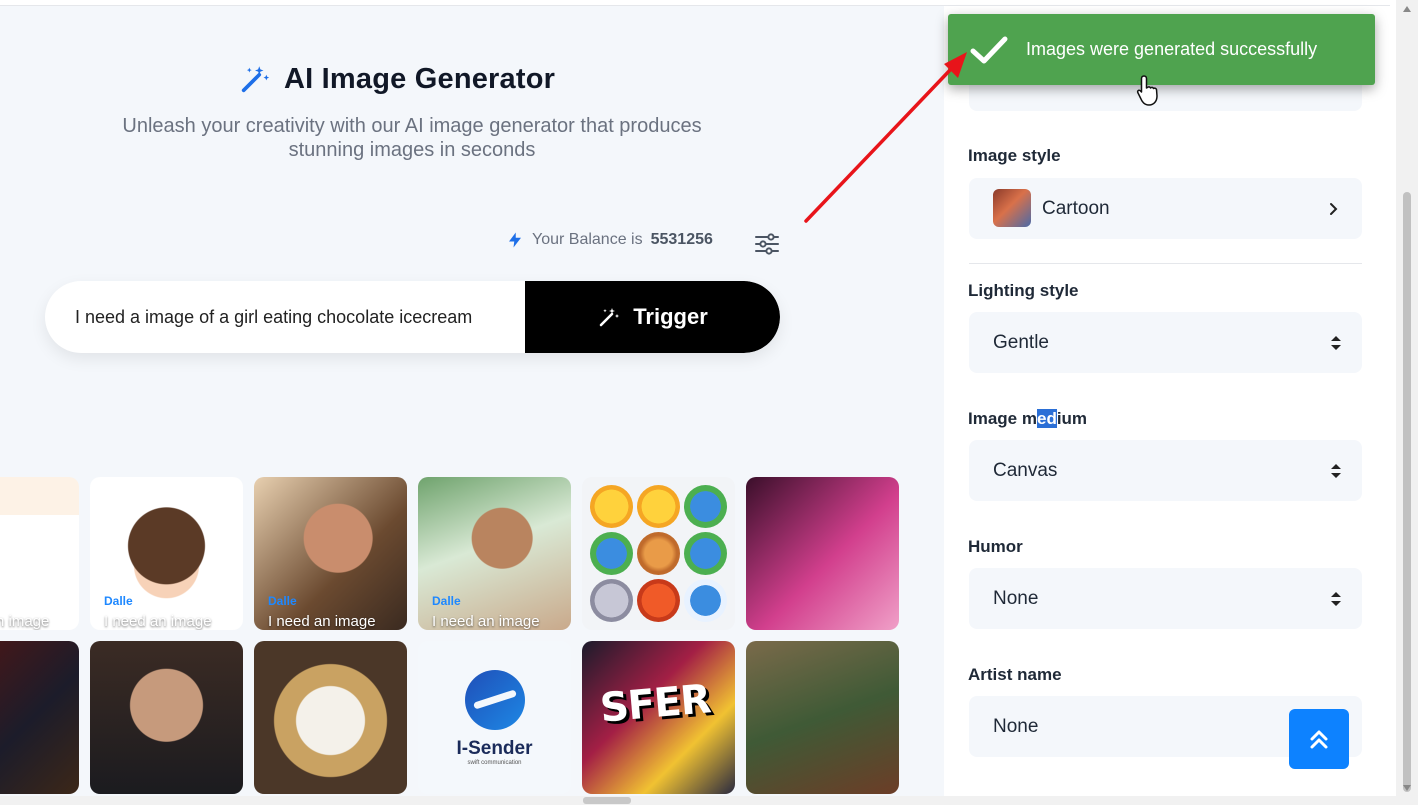 This screenshot has width=1418, height=805. Describe the element at coordinates (1407, 9) in the screenshot. I see `scroll-up-arrow-icon` at that location.